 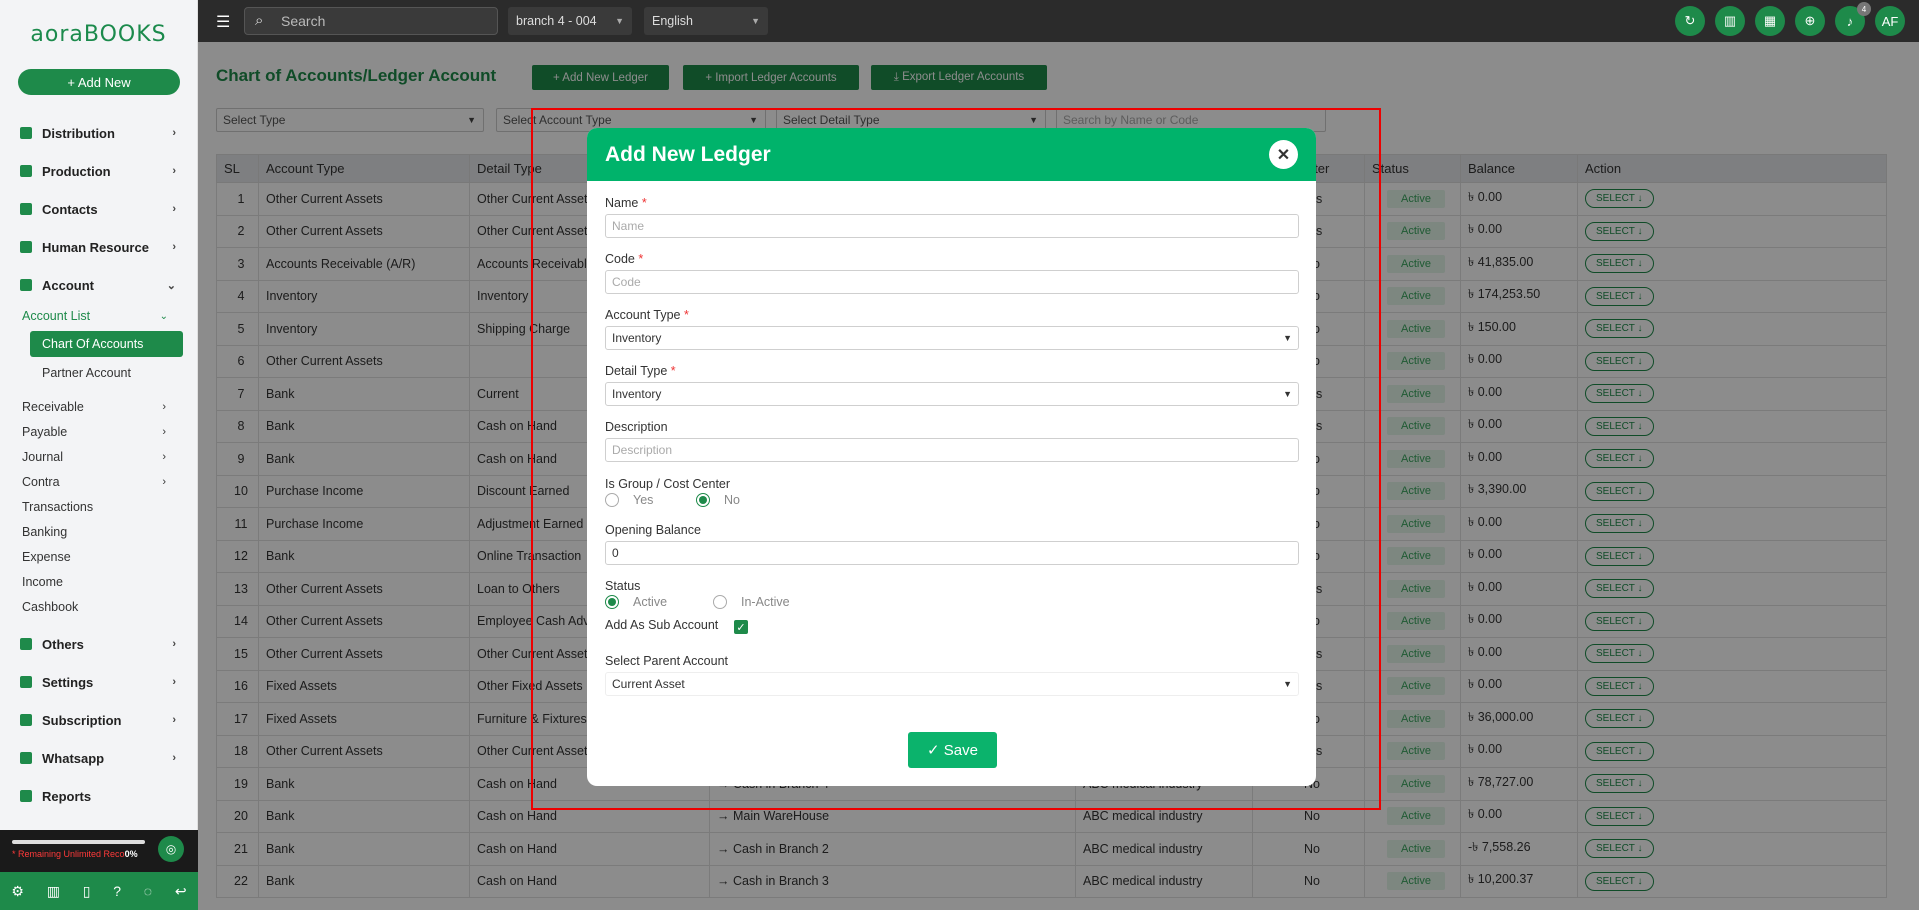 I want to click on notification-badge: 4, so click(x=1864, y=9).